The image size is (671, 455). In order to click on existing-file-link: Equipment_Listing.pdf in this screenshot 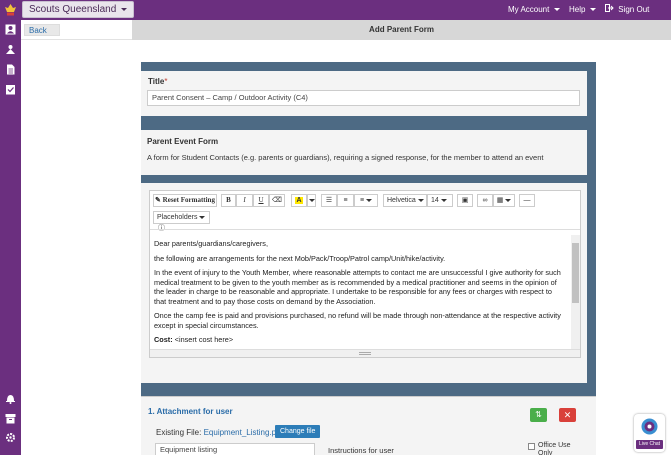, I will do `click(243, 432)`.